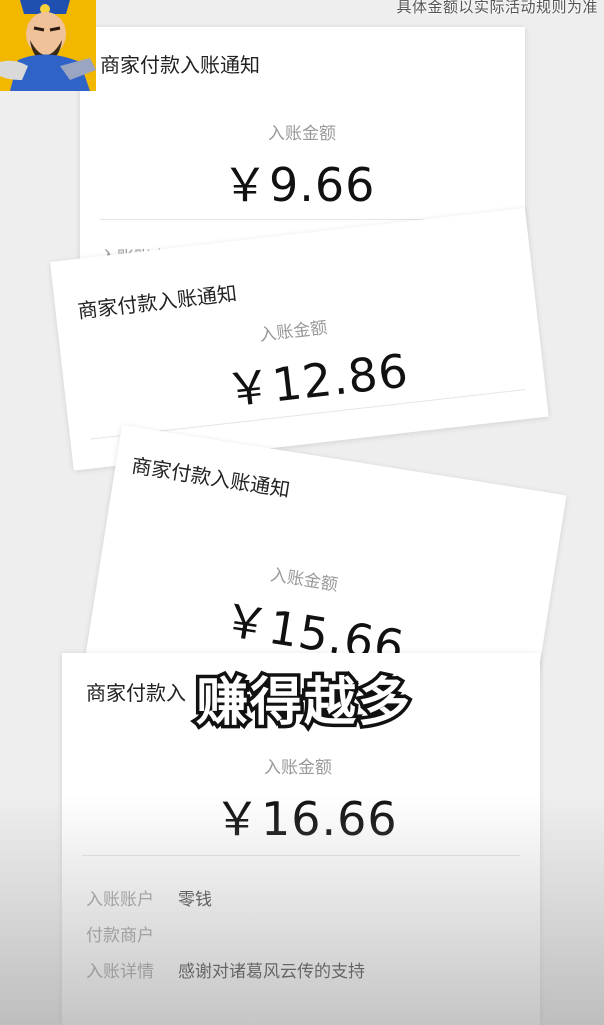 Image resolution: width=604 pixels, height=1025 pixels. I want to click on detail-label: 入账详情, so click(120, 972).